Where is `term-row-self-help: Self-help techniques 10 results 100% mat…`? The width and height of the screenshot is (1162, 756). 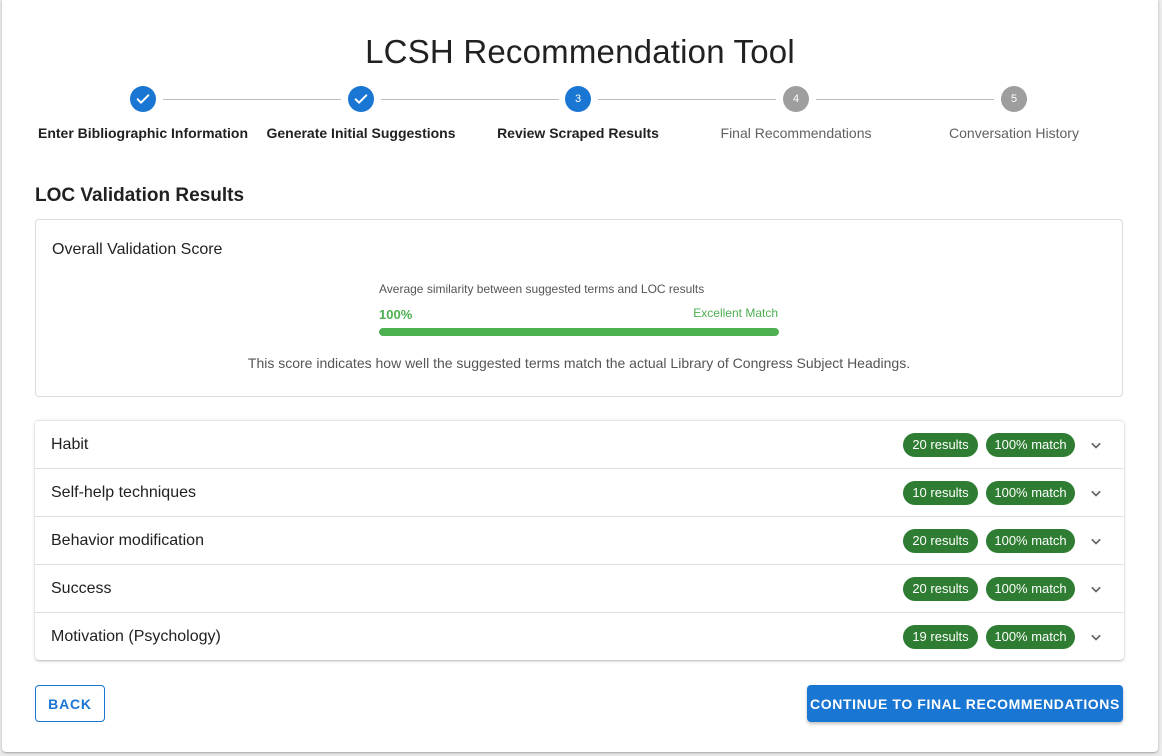 term-row-self-help: Self-help techniques 10 results 100% mat… is located at coordinates (579, 492).